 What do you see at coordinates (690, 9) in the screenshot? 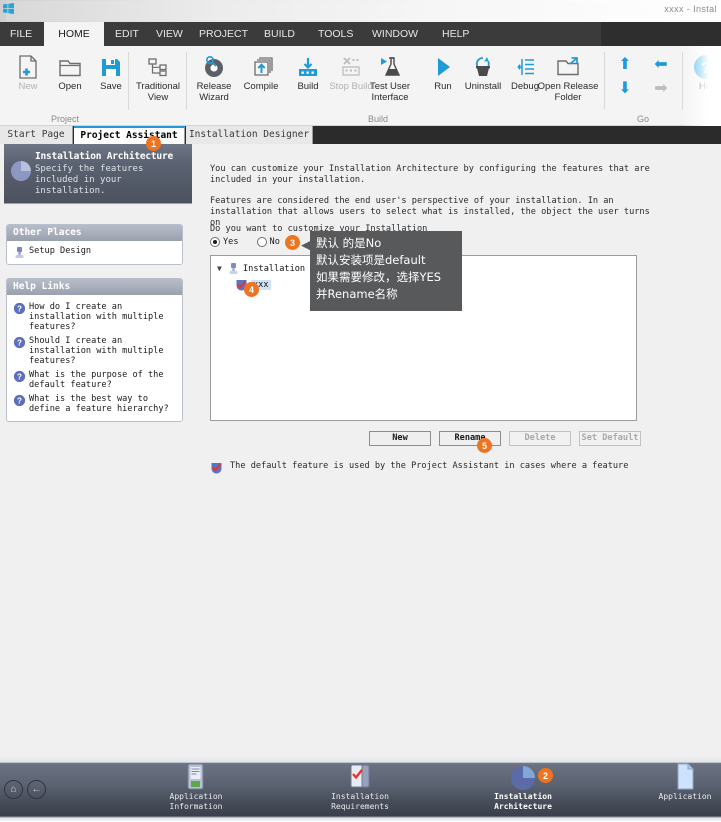
I see `window-title: xxxx - Instal` at bounding box center [690, 9].